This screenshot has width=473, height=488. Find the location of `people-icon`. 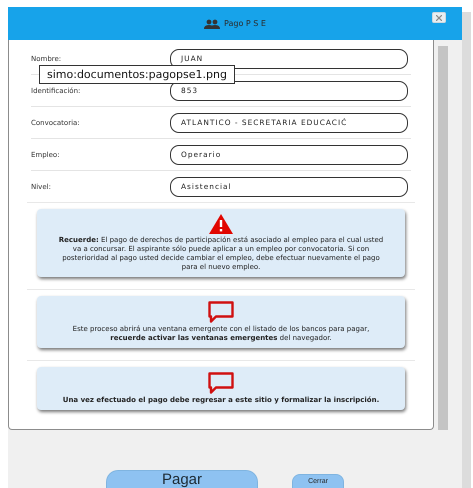

people-icon is located at coordinates (212, 23).